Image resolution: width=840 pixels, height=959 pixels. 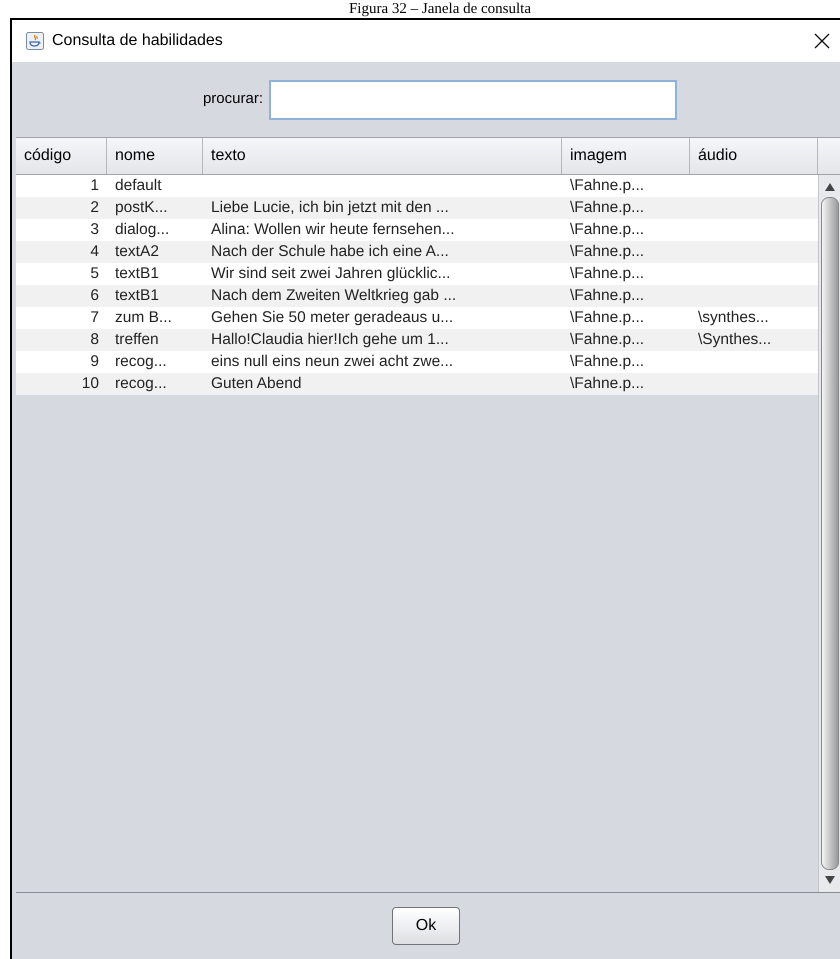 What do you see at coordinates (473, 100) in the screenshot?
I see `search-field` at bounding box center [473, 100].